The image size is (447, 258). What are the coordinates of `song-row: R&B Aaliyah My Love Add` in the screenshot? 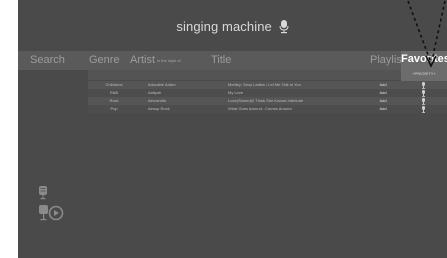 It's located at (244, 93).